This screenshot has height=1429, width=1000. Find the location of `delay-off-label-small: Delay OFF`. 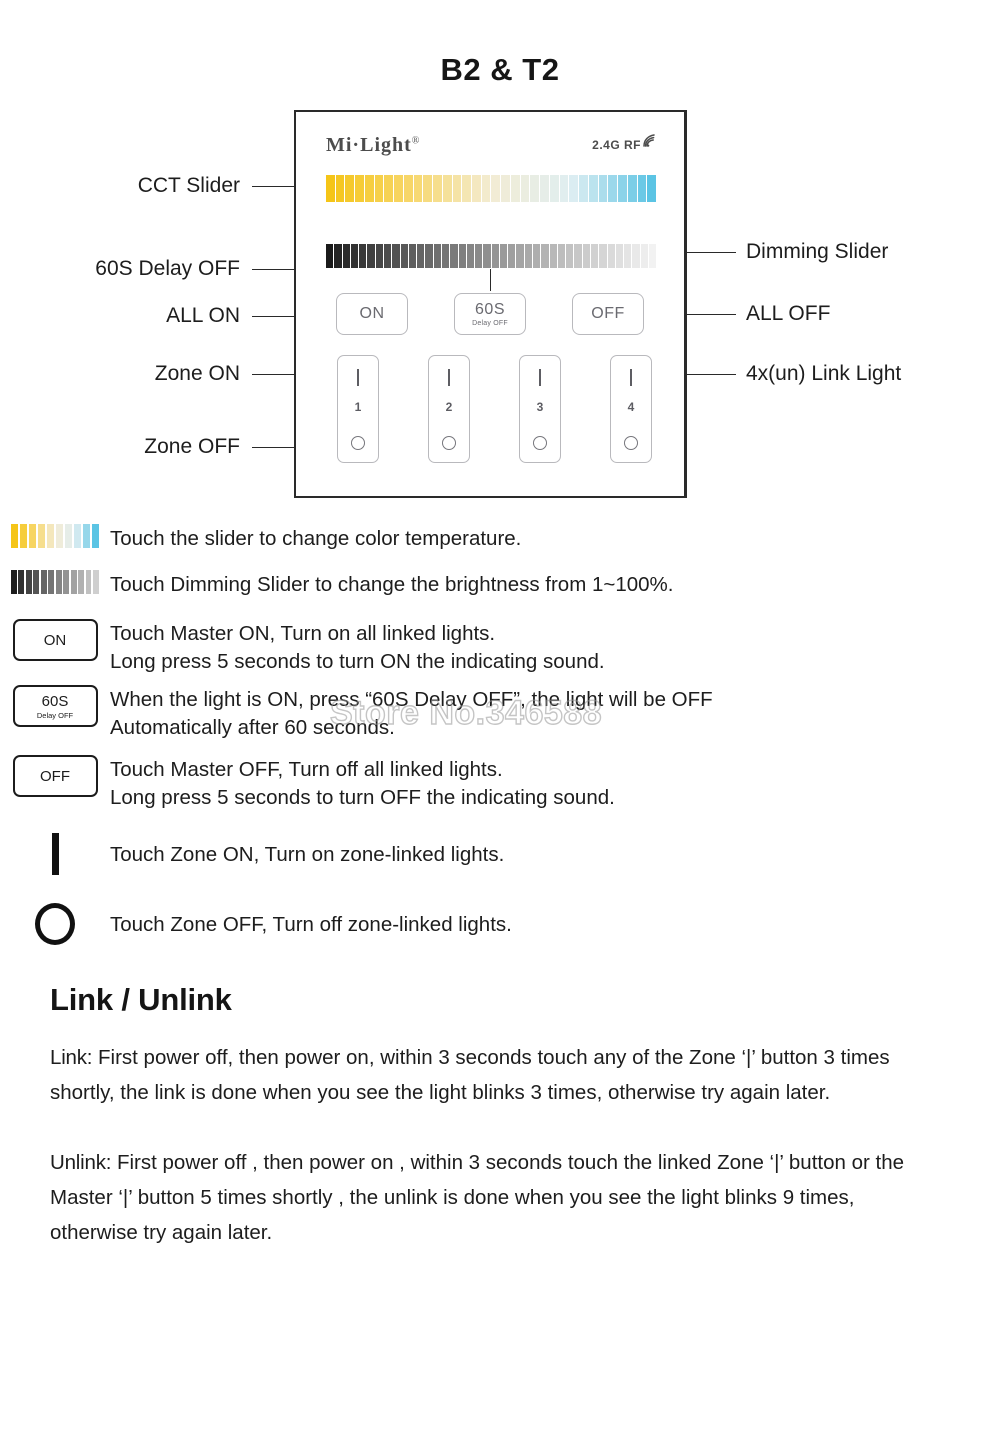

delay-off-label-small: Delay OFF is located at coordinates (490, 323).